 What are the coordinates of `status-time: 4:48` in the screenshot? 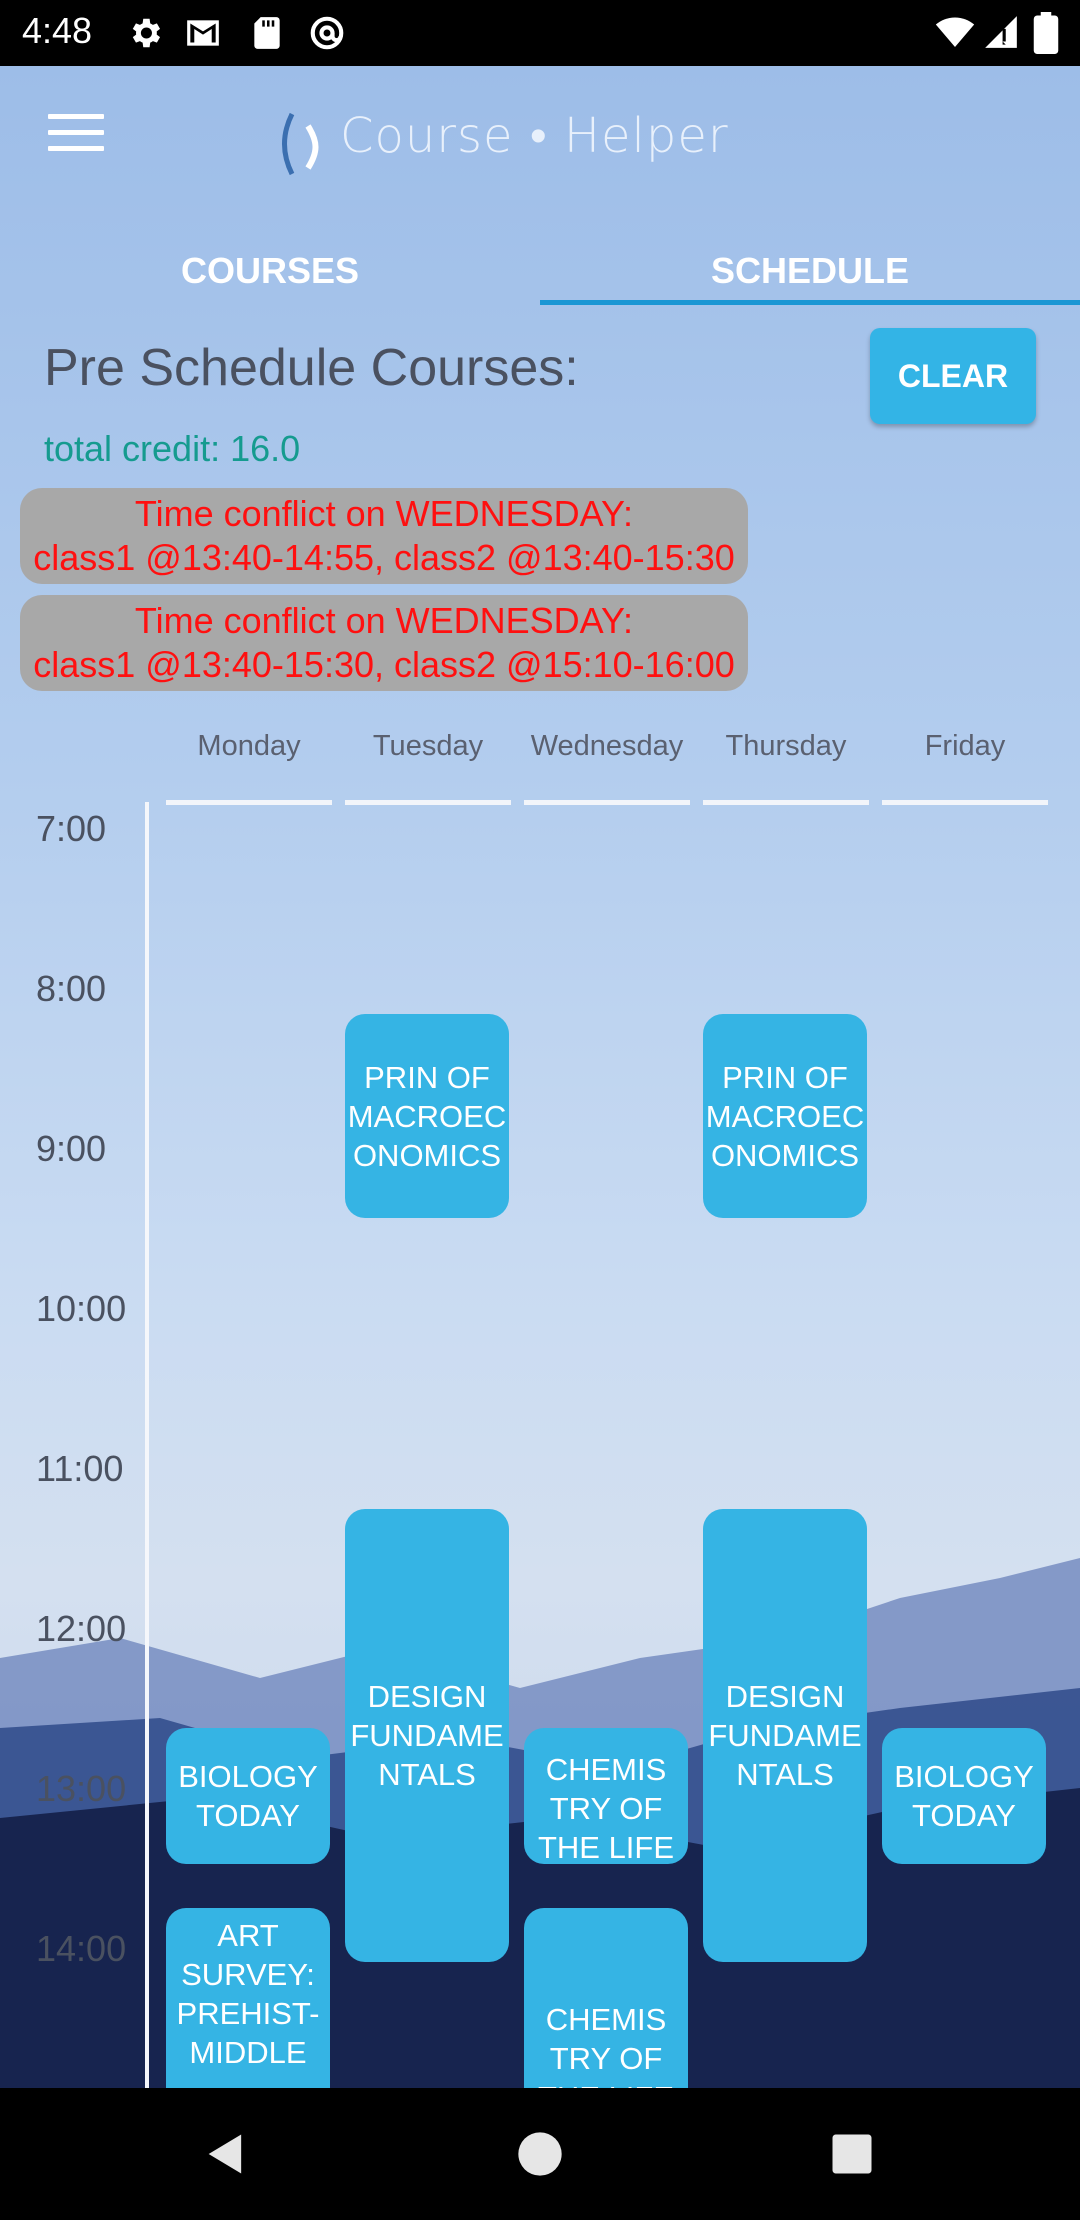 It's located at (57, 30).